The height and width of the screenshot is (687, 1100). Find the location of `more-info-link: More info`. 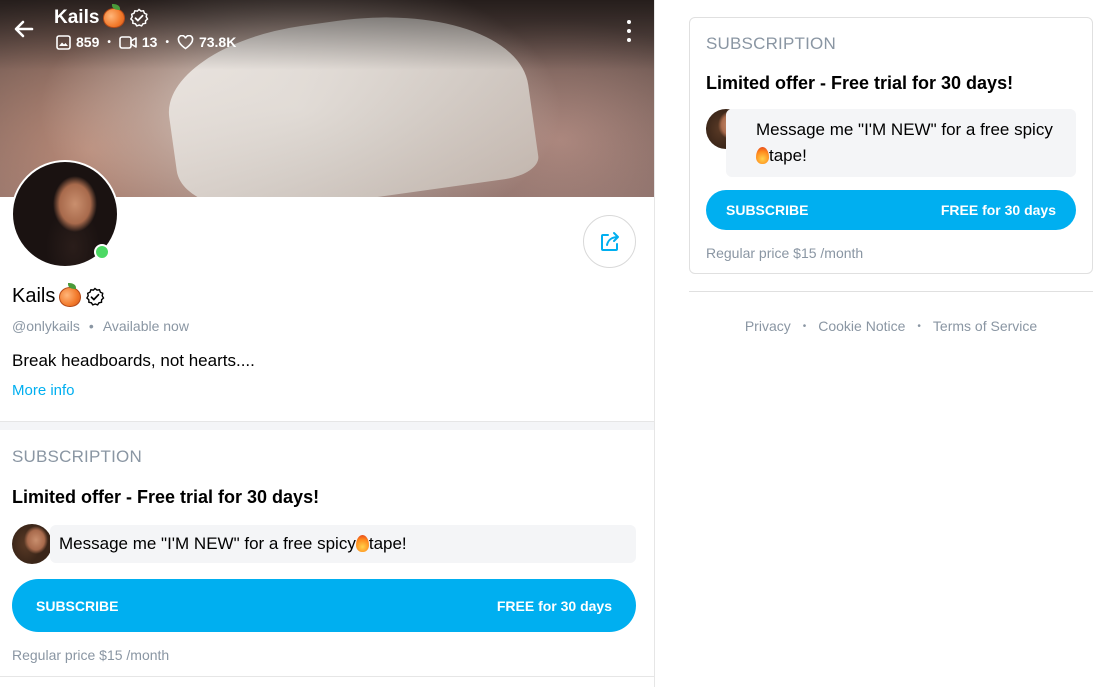

more-info-link: More info is located at coordinates (43, 390).